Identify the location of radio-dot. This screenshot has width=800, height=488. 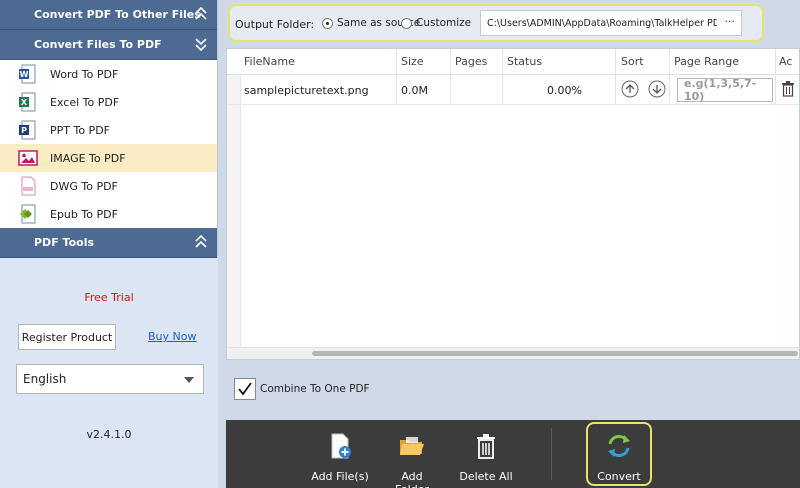
(406, 23).